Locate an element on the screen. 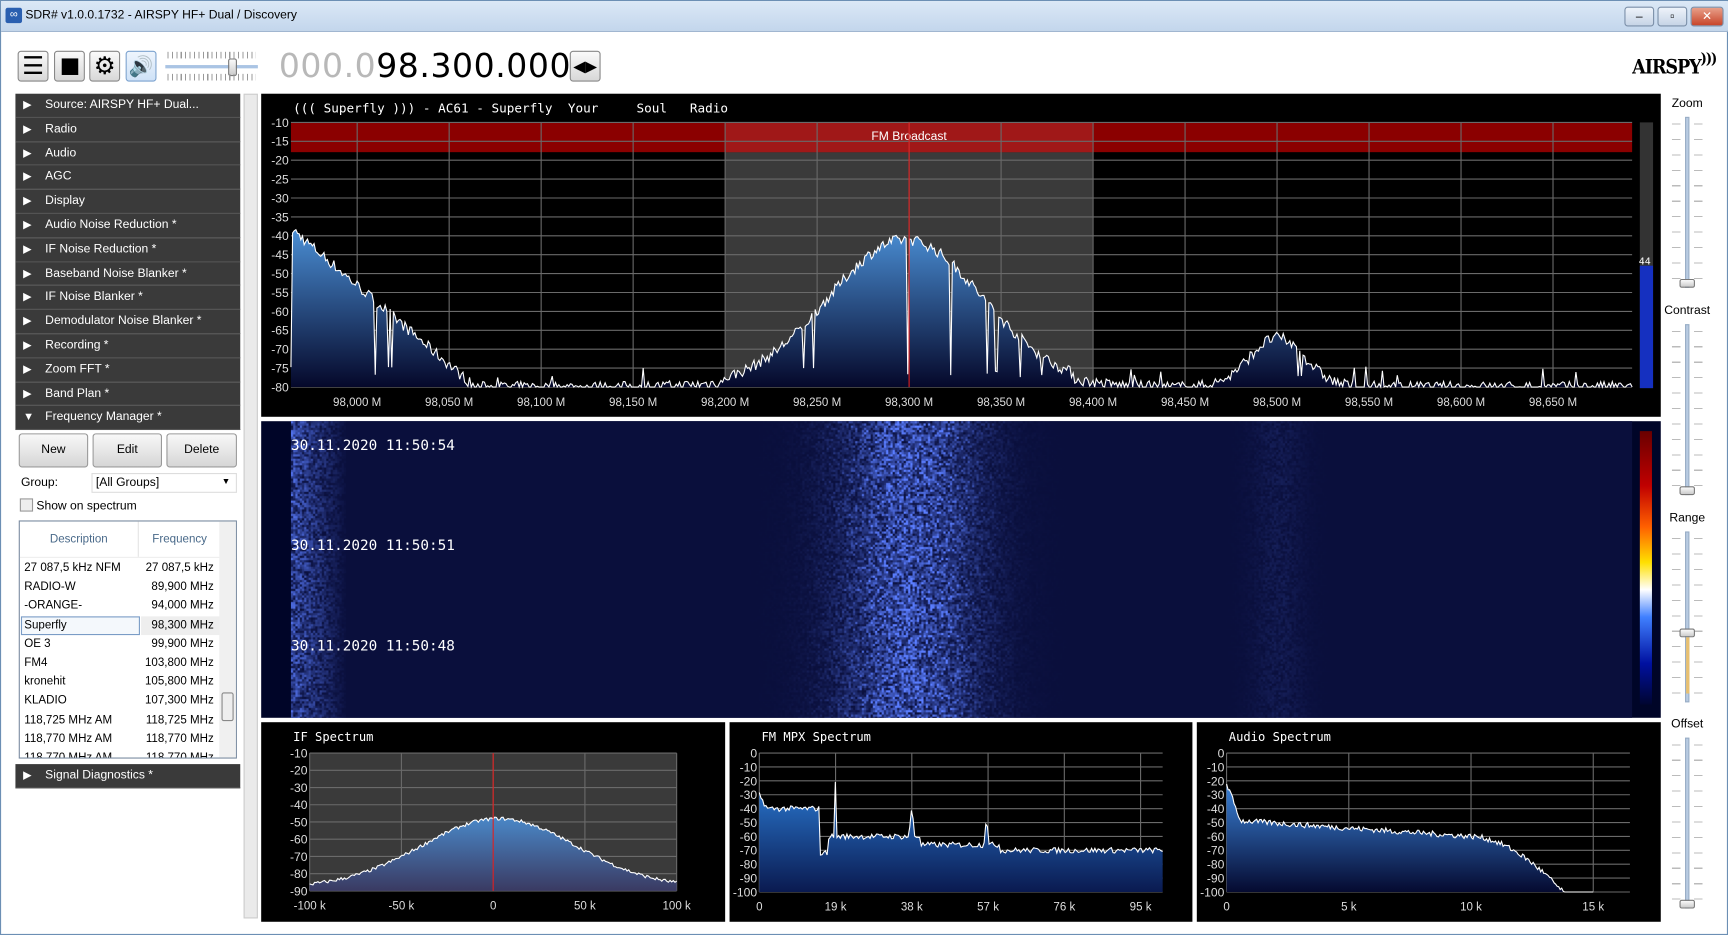 This screenshot has width=1728, height=935. stop-button is located at coordinates (69, 66).